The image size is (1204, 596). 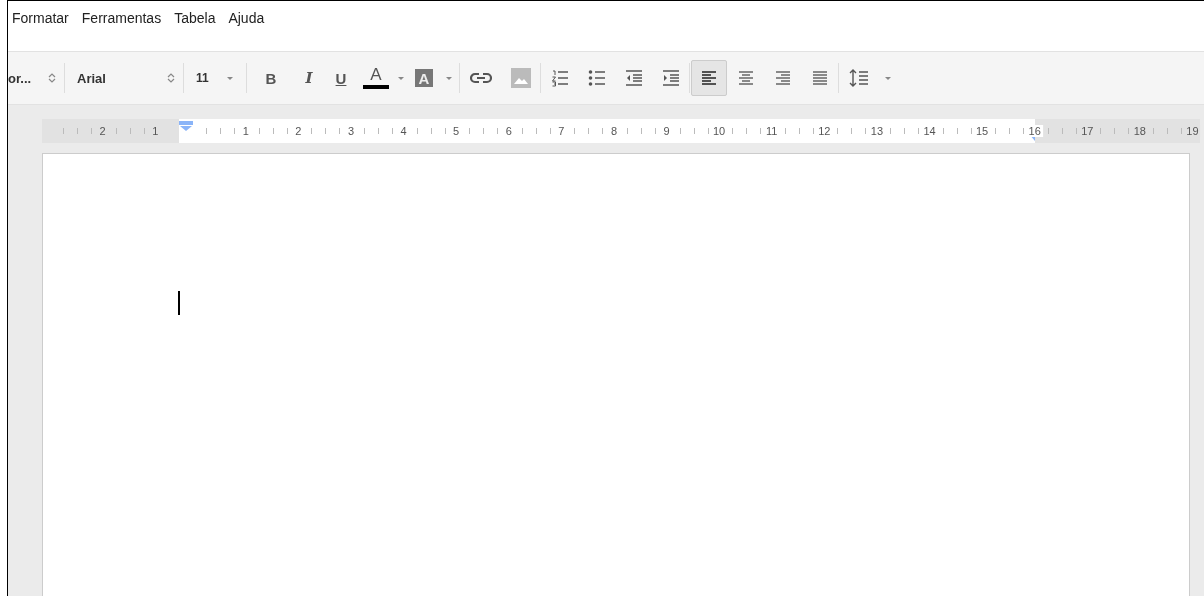 What do you see at coordinates (424, 78) in the screenshot?
I see `highlight-color-button: A` at bounding box center [424, 78].